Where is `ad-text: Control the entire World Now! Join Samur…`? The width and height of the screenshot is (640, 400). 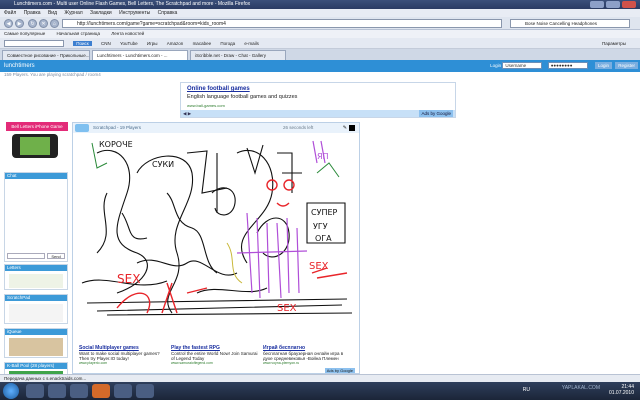
ad-text: Control the entire World Now! Join Samur… is located at coordinates (214, 356).